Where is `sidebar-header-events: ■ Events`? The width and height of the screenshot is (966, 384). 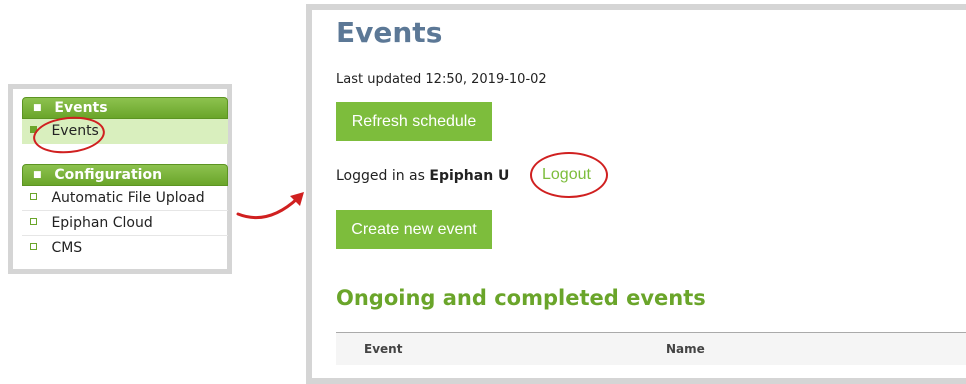 sidebar-header-events: ■ Events is located at coordinates (125, 108).